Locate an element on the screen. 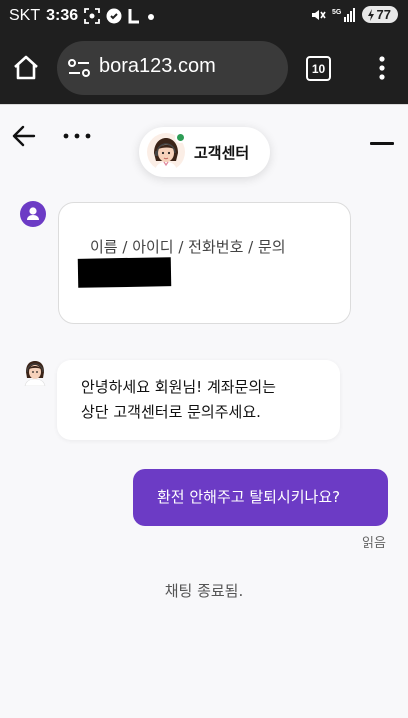  pause-icon is located at coordinates (114, 16).